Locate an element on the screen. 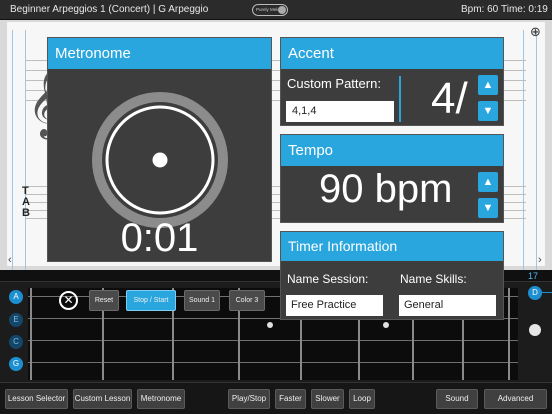  time-readout: Time: 0:19 is located at coordinates (524, 9).